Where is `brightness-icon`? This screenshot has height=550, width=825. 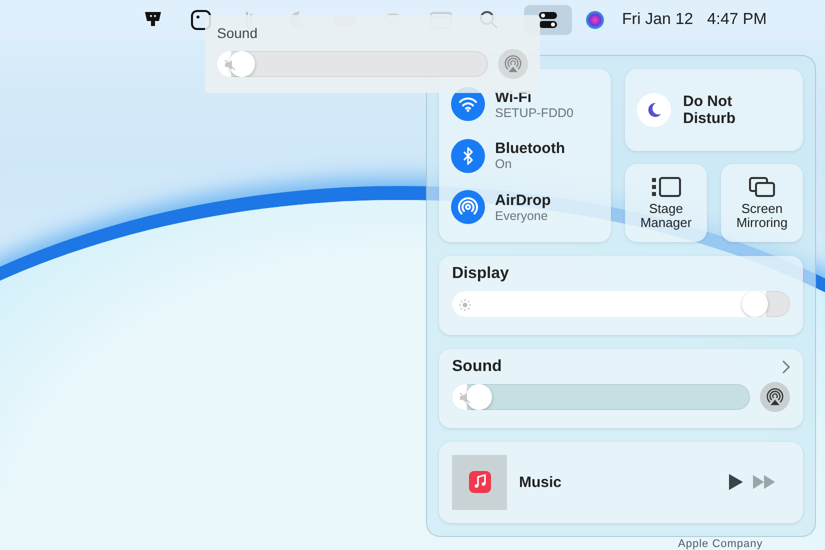 brightness-icon is located at coordinates (465, 305).